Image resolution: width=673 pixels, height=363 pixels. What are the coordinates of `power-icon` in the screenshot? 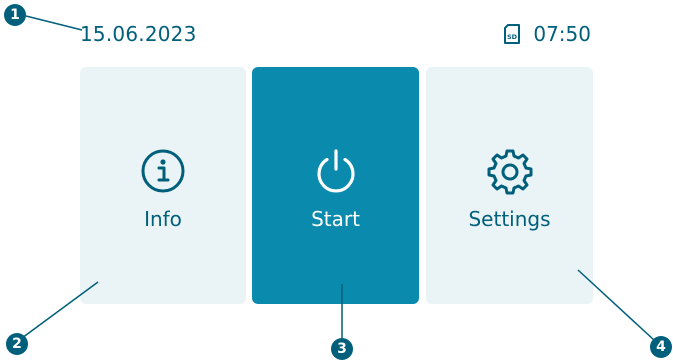 It's located at (335, 171).